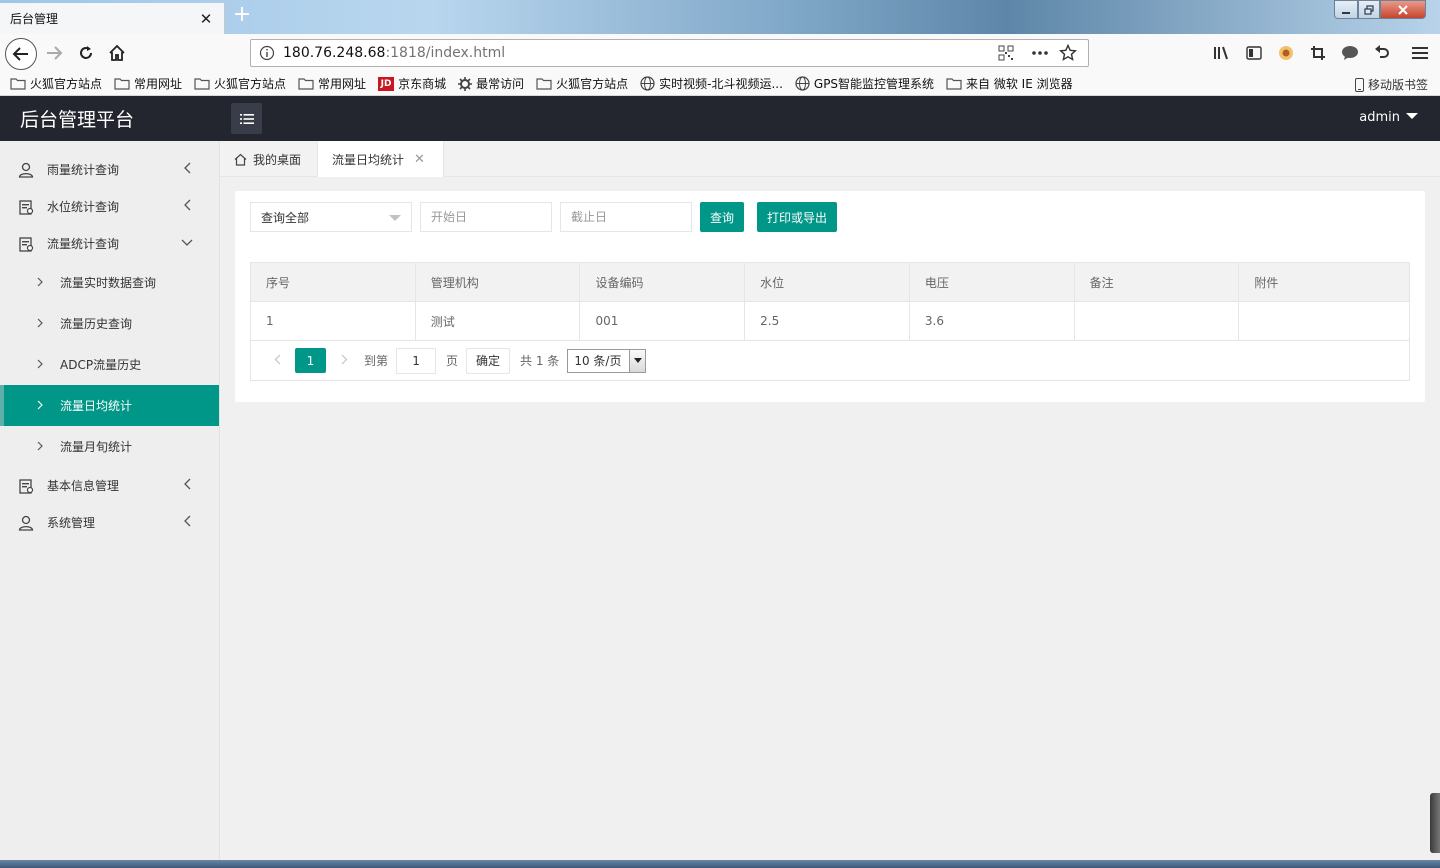  What do you see at coordinates (1157, 282) in the screenshot?
I see `column-header: 备注` at bounding box center [1157, 282].